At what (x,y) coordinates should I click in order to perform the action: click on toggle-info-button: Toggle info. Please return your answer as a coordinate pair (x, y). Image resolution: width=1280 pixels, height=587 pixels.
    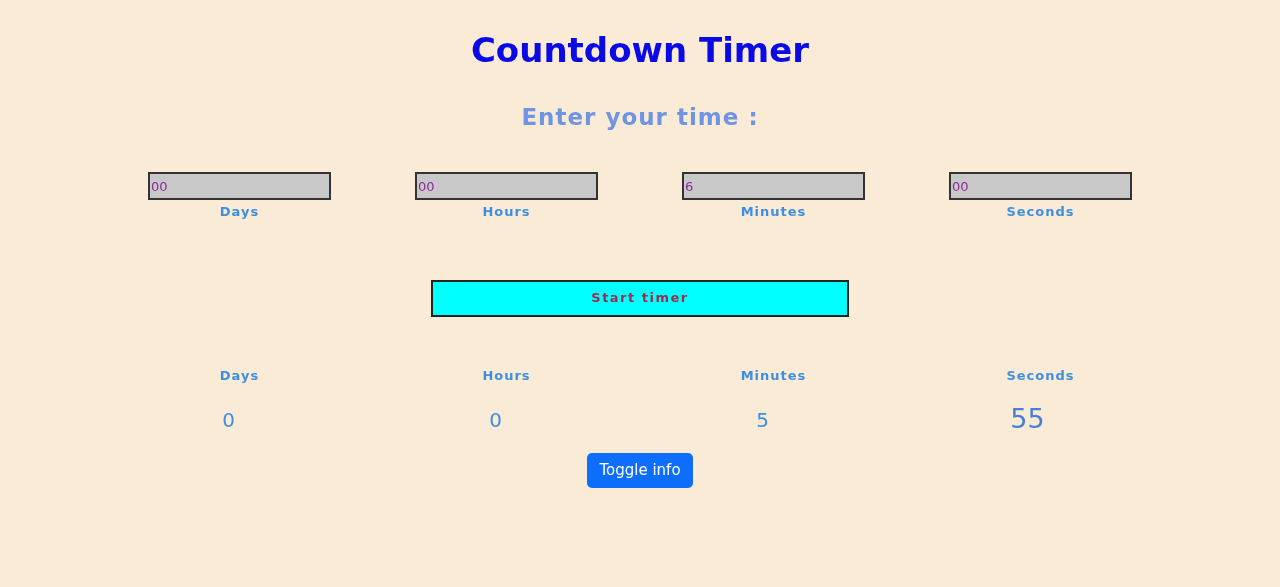
    Looking at the image, I should click on (640, 470).